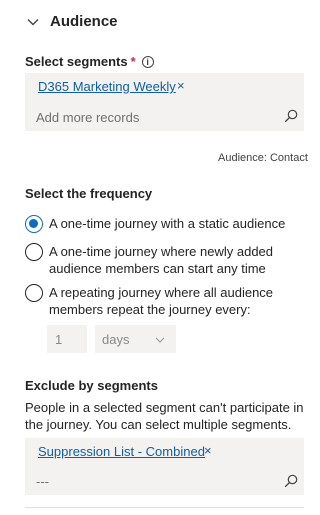 This screenshot has width=320, height=515. Describe the element at coordinates (133, 61) in the screenshot. I see `required-marker: *` at that location.